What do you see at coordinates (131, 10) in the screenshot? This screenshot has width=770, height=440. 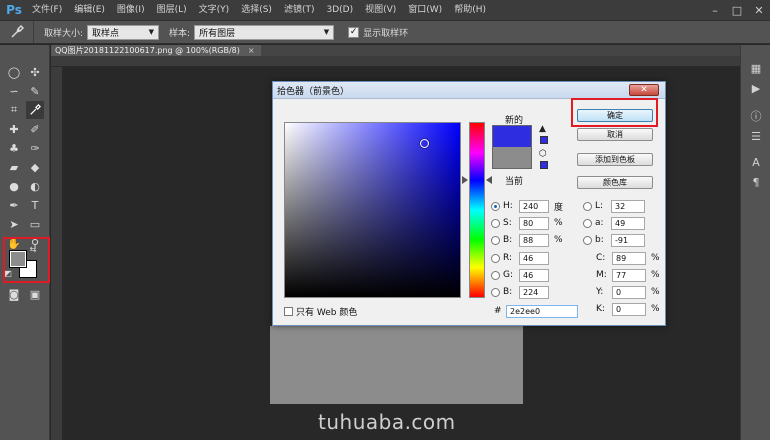 I see `menu-image: 图像(I)` at bounding box center [131, 10].